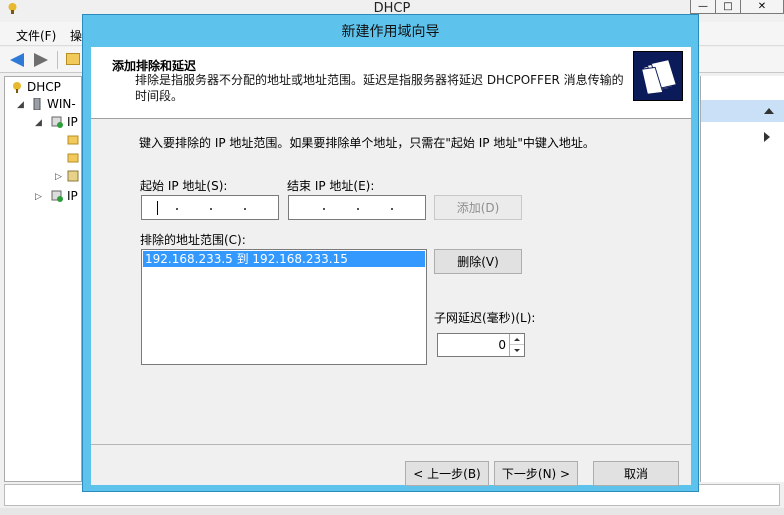  Describe the element at coordinates (17, 87) in the screenshot. I see `dhcp-icon` at that location.